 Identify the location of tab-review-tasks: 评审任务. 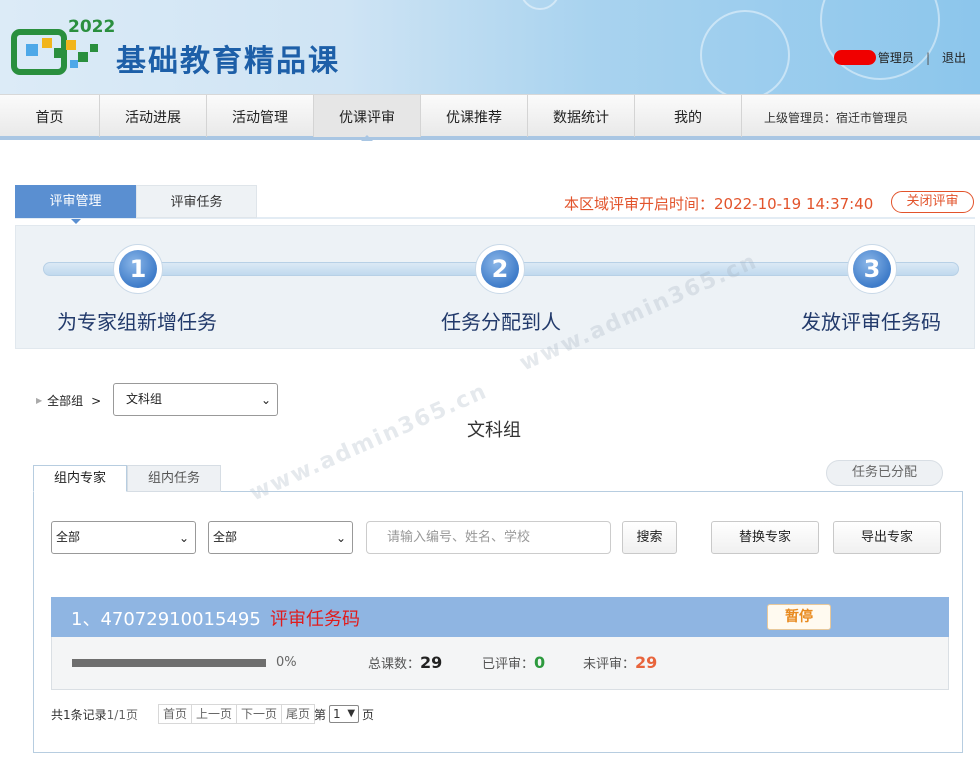
(196, 201).